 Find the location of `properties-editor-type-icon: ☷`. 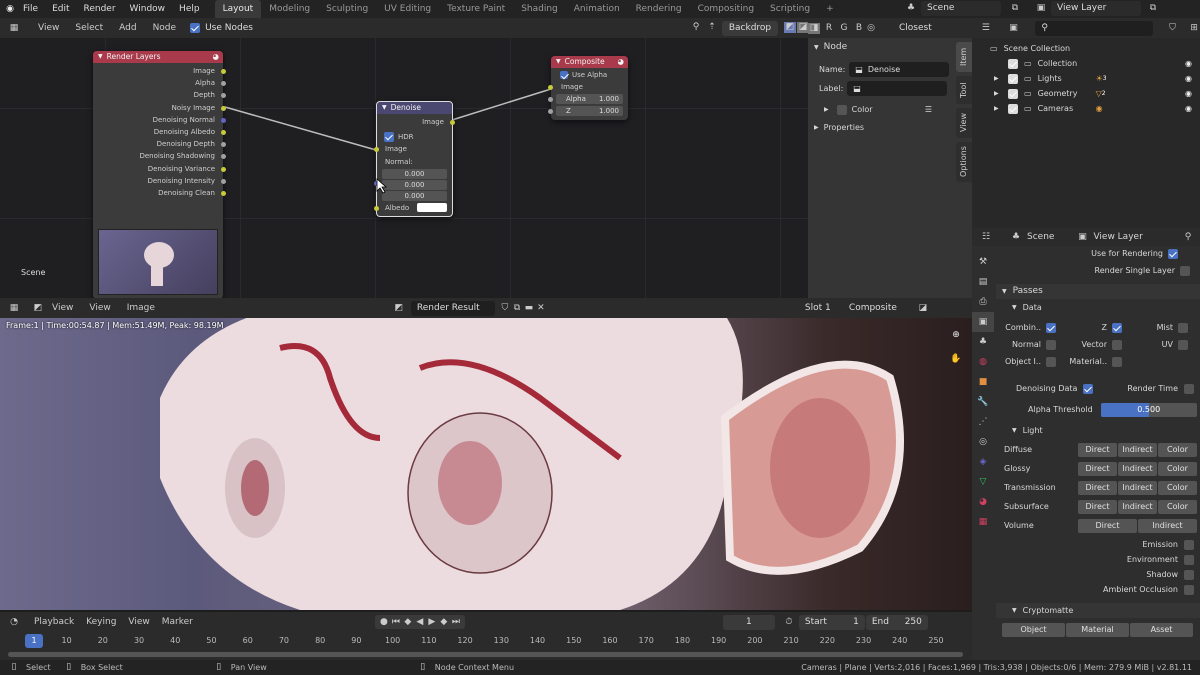

properties-editor-type-icon: ☷ is located at coordinates (986, 237).